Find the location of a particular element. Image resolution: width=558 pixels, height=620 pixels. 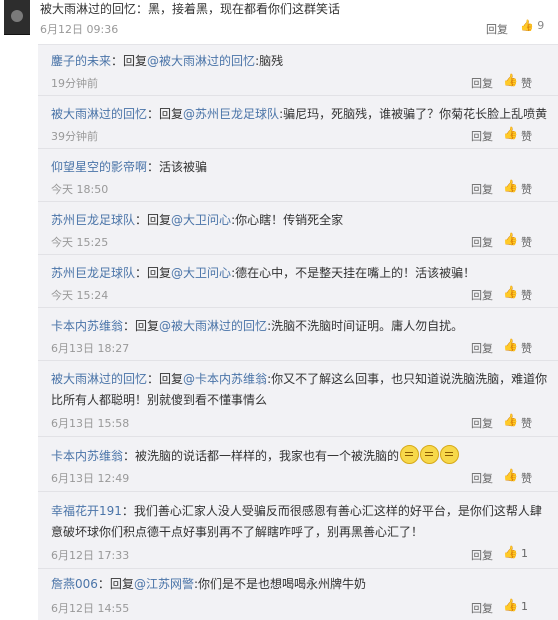

comment-time: 6月12日 14:55 is located at coordinates (90, 608).